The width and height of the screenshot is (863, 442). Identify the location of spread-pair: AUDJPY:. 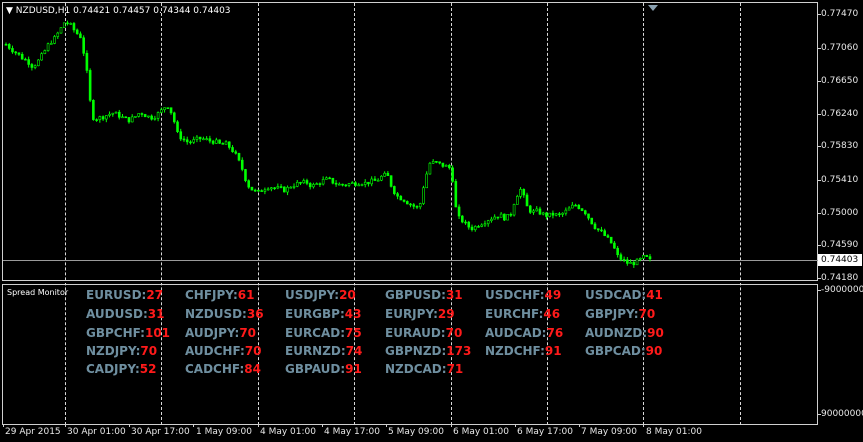
(212, 333).